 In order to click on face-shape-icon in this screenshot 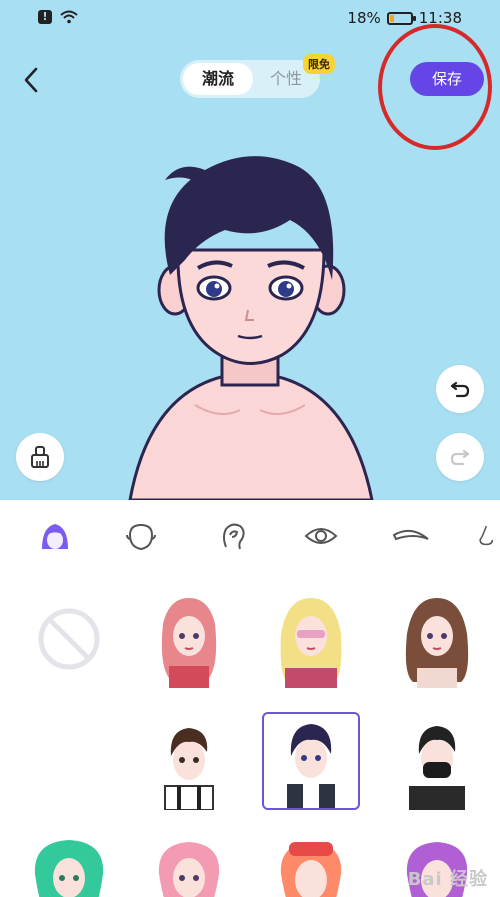, I will do `click(141, 537)`.